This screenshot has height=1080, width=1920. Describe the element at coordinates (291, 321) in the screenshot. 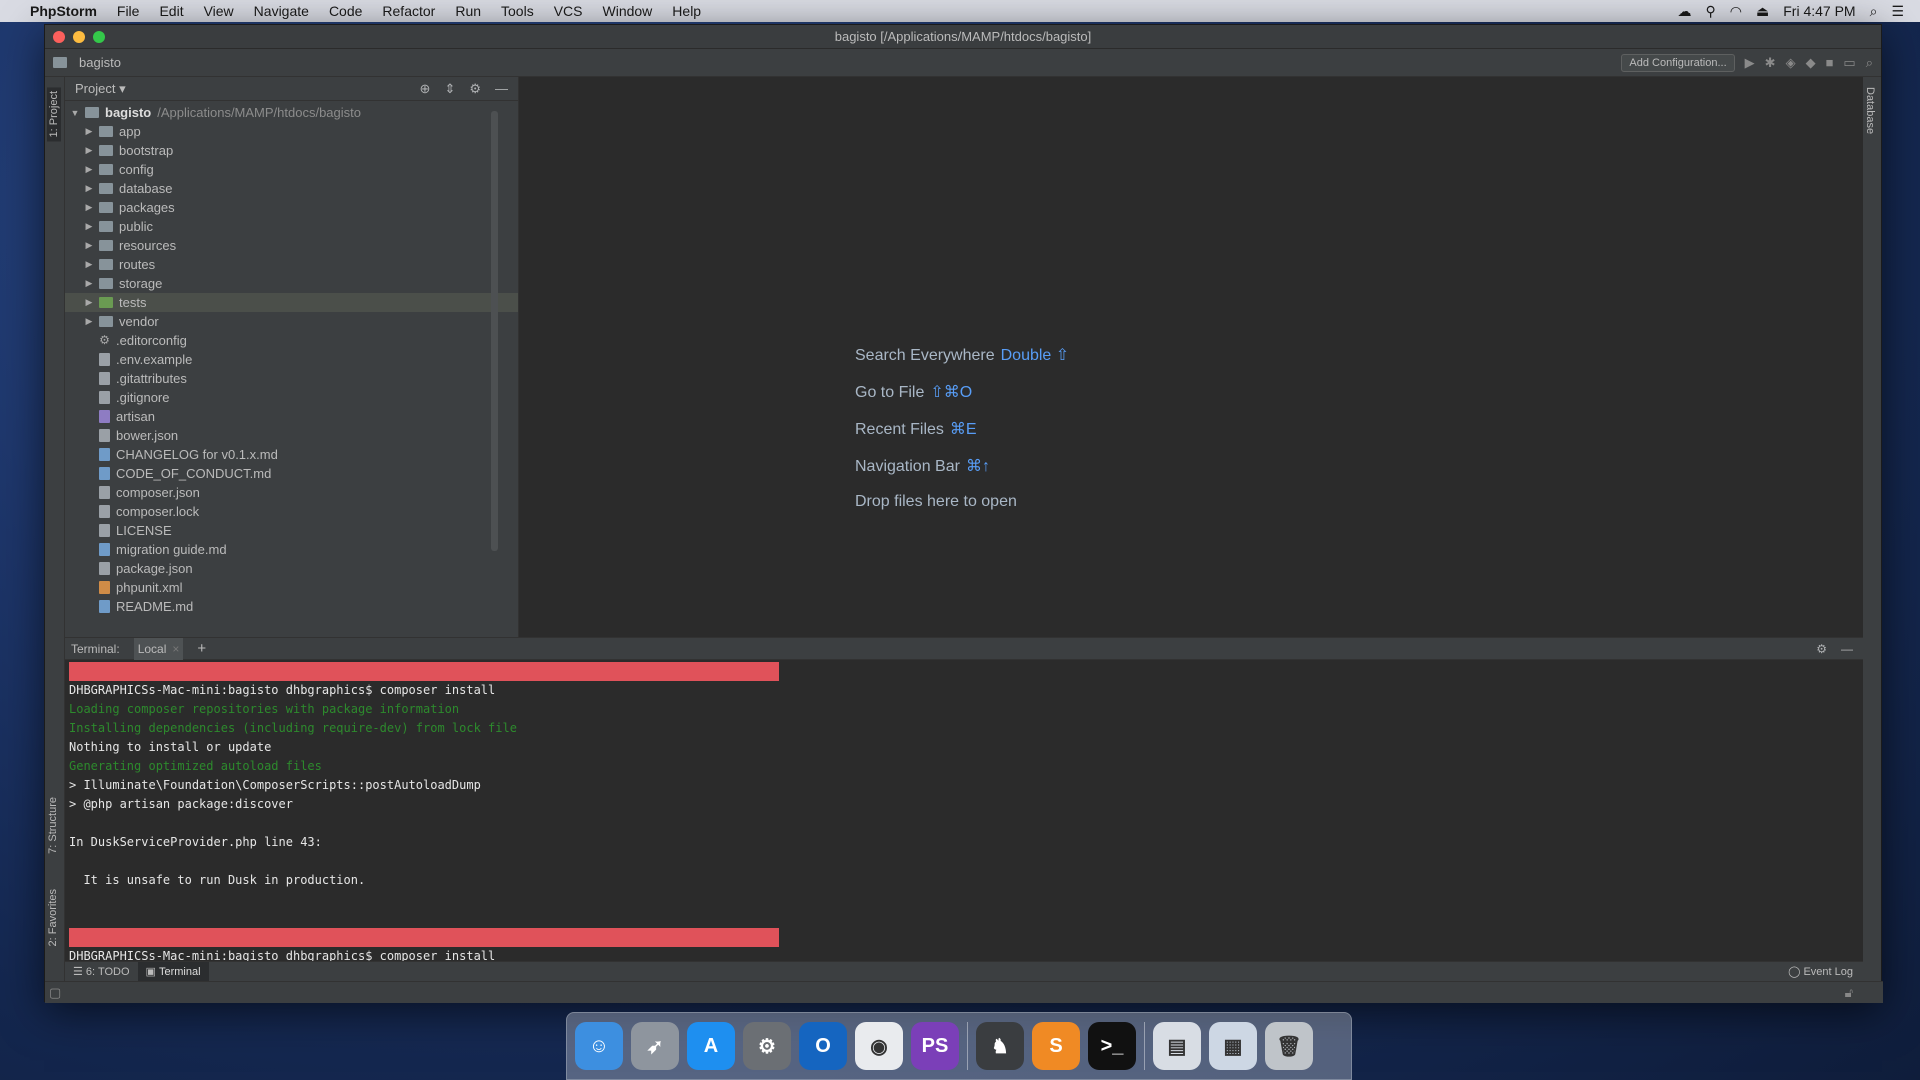

I see `tree-folder-vendor: ▶ vendor` at that location.